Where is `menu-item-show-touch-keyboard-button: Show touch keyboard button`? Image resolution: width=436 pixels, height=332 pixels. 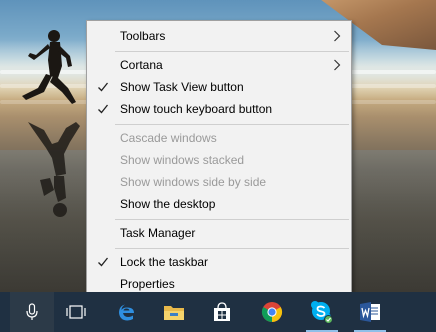 menu-item-show-touch-keyboard-button: Show touch keyboard button is located at coordinates (219, 109).